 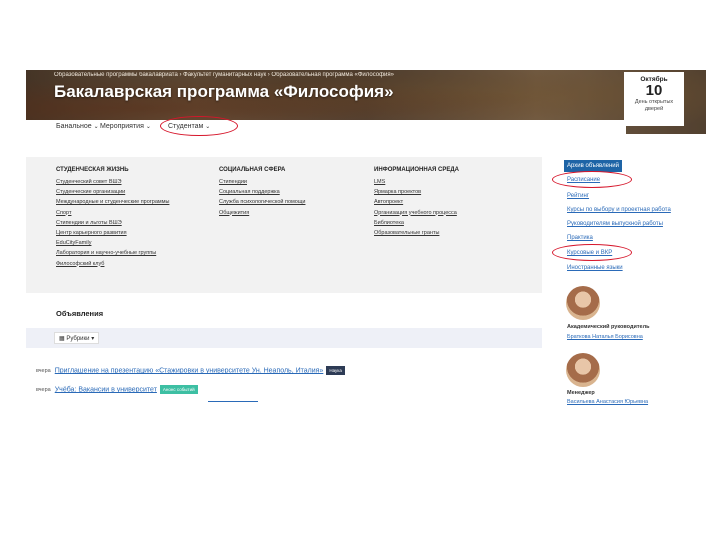 What do you see at coordinates (578, 196) in the screenshot?
I see `sidebar-link-rating: Рейтинг` at bounding box center [578, 196].